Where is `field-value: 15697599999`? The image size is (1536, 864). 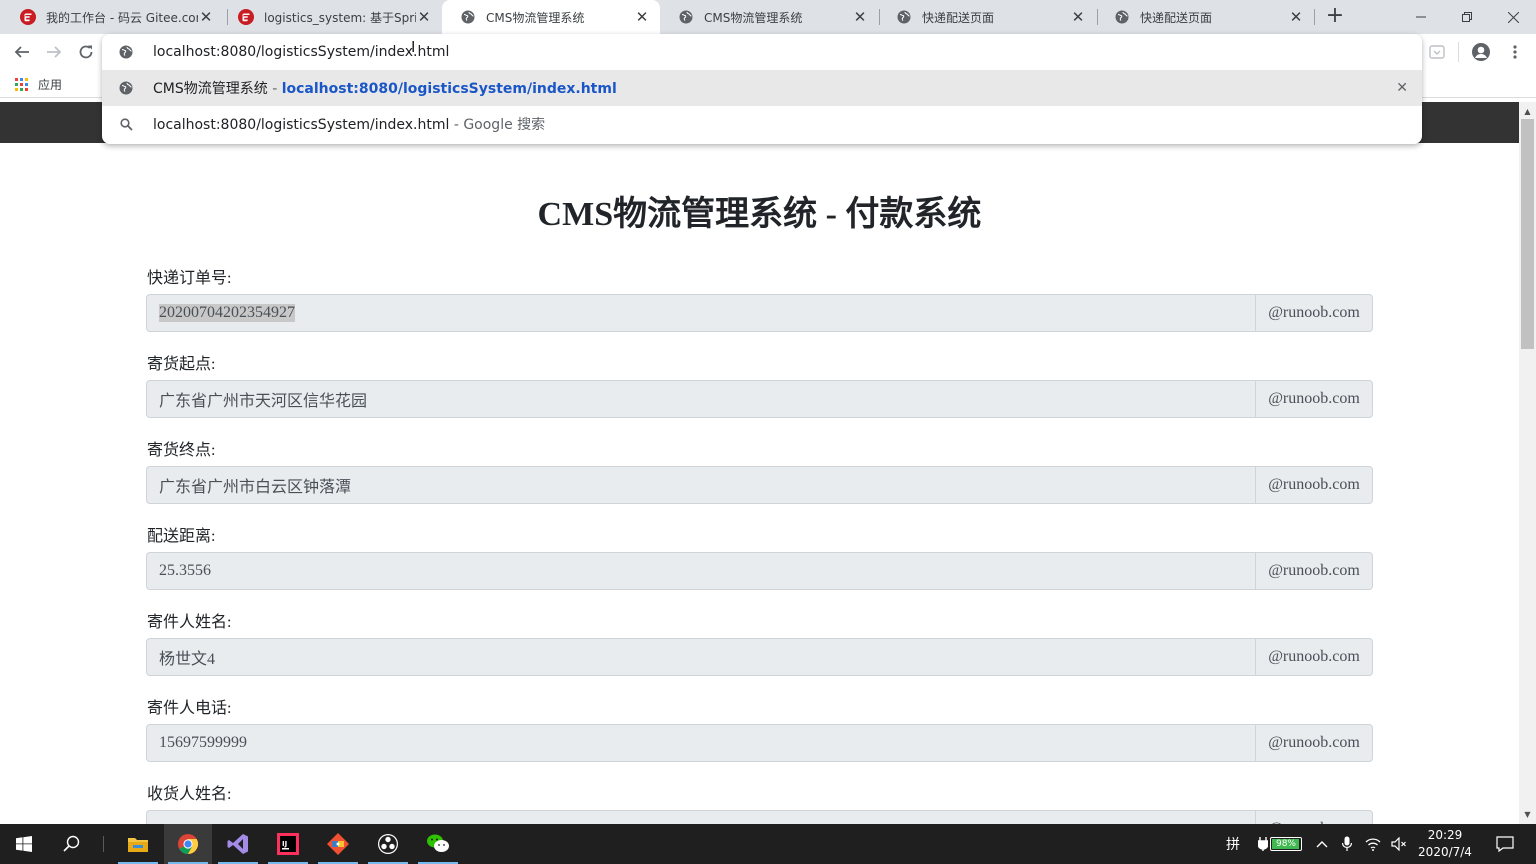 field-value: 15697599999 is located at coordinates (203, 742).